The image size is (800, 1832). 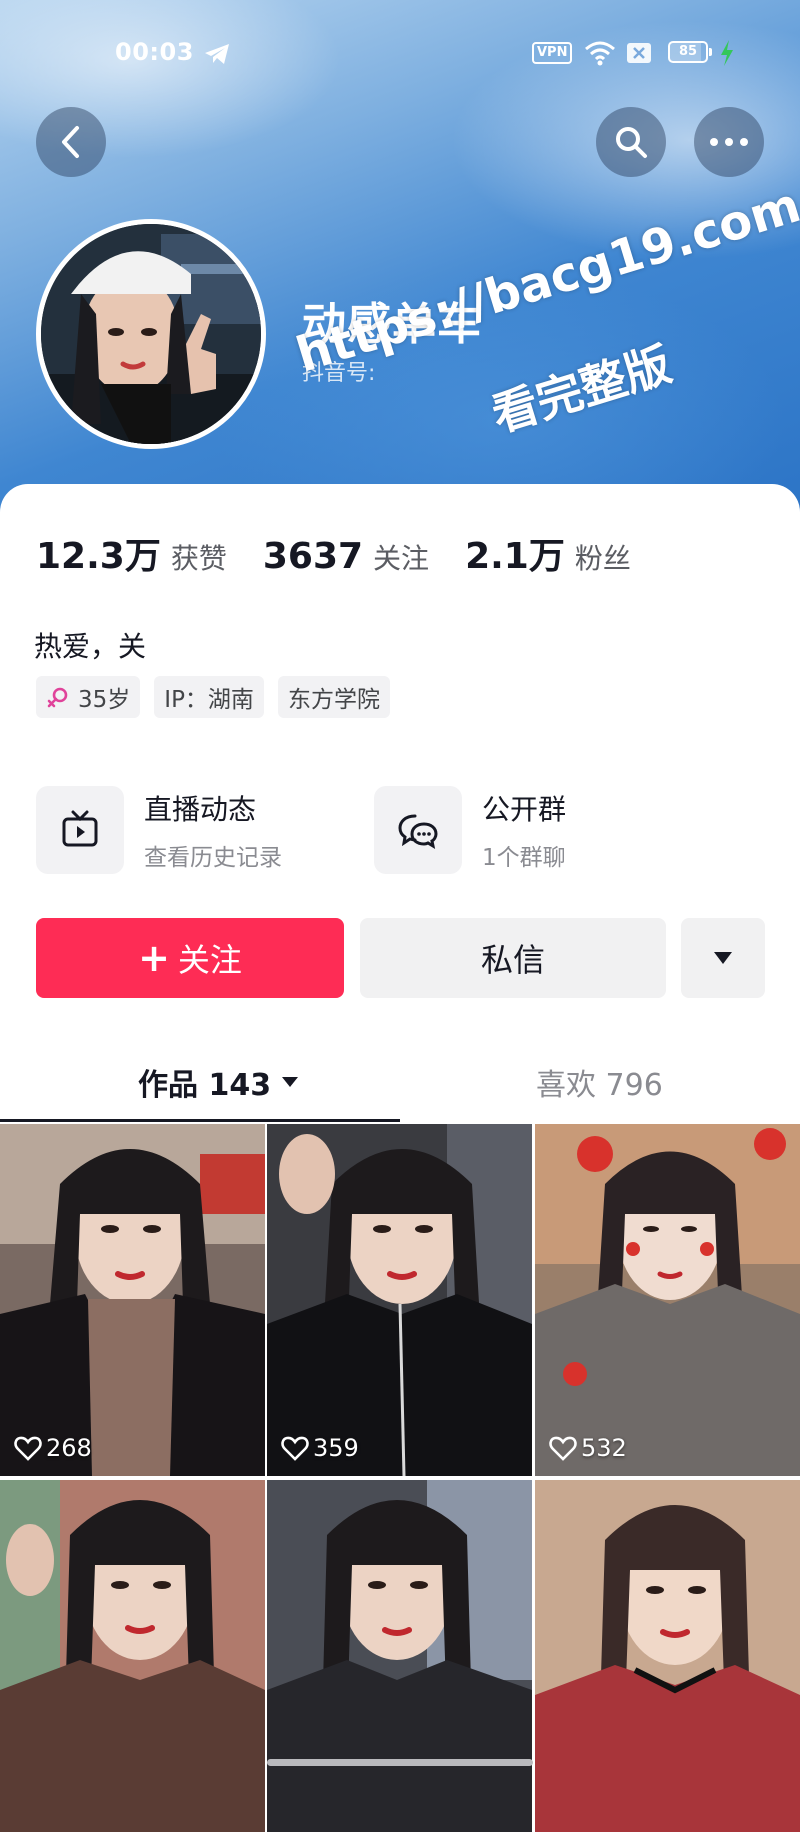 I want to click on group-icon-box, so click(x=418, y=830).